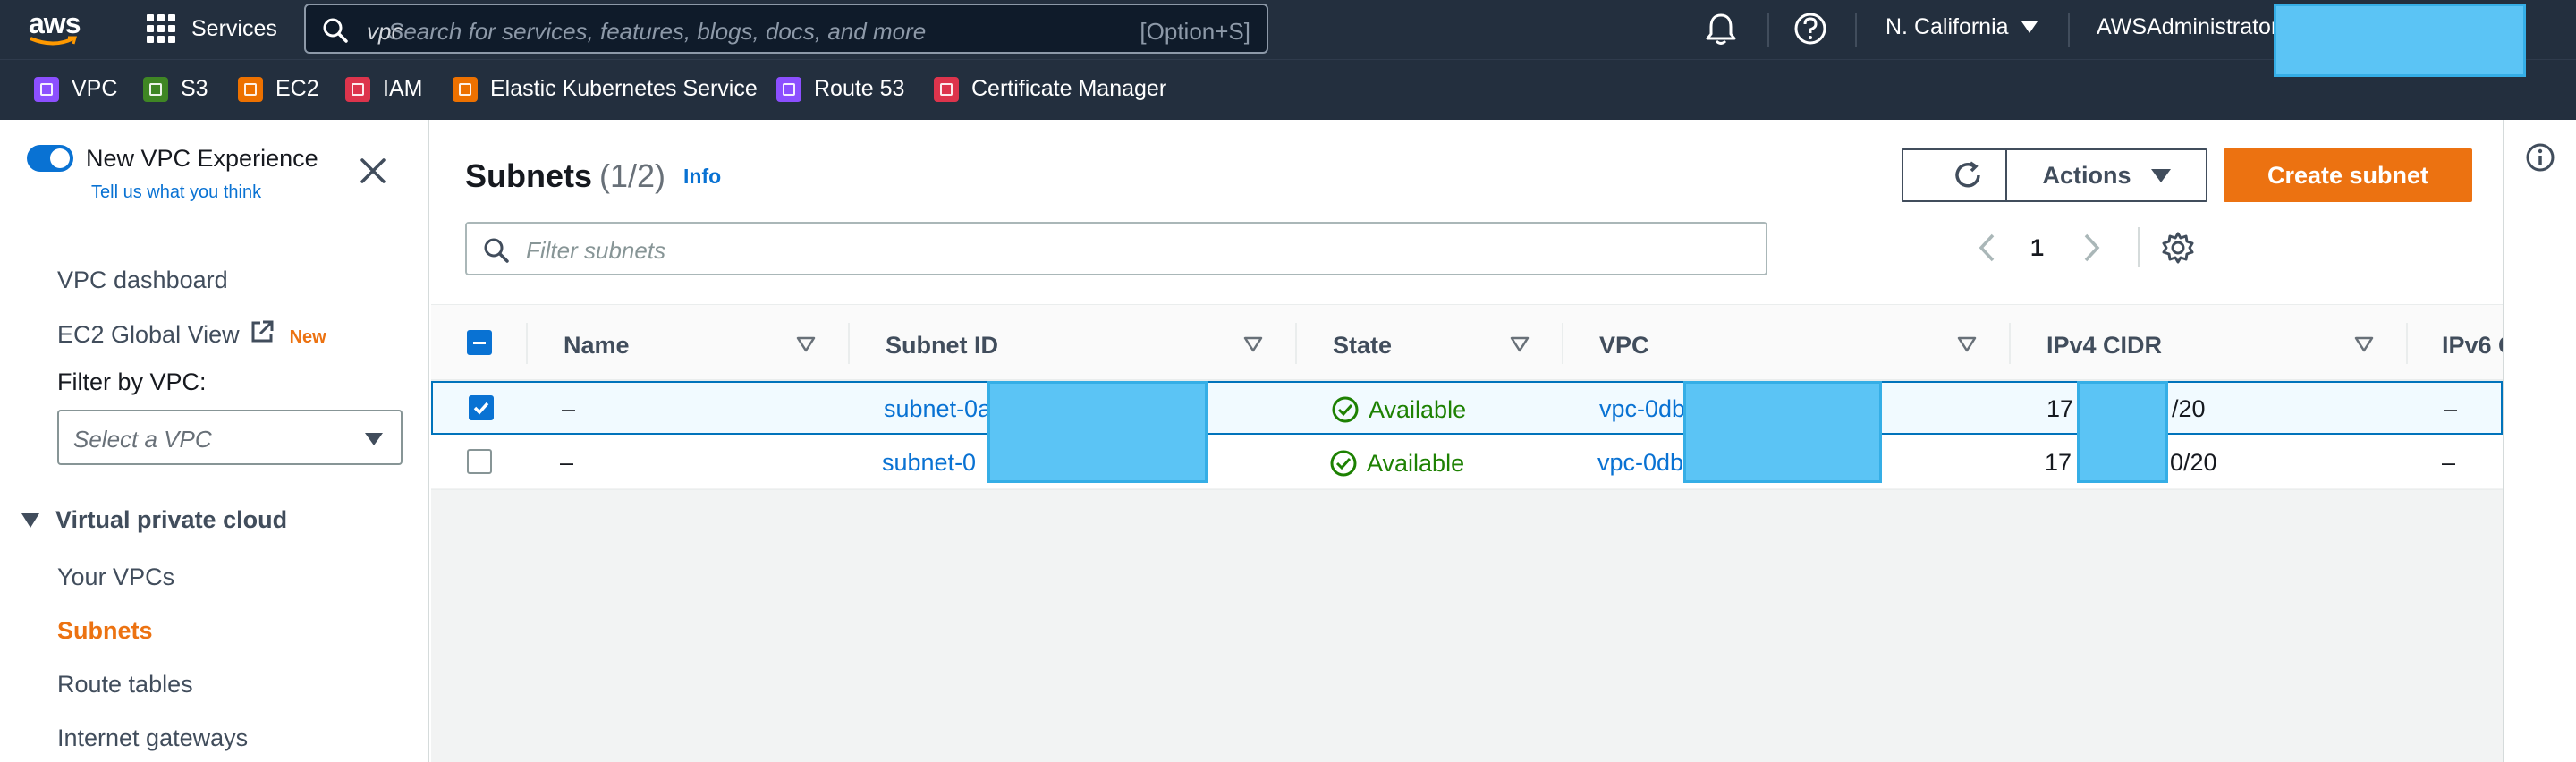 The image size is (2576, 762). What do you see at coordinates (142, 281) in the screenshot?
I see `nav-vpc-dashboard: VPC dashboard` at bounding box center [142, 281].